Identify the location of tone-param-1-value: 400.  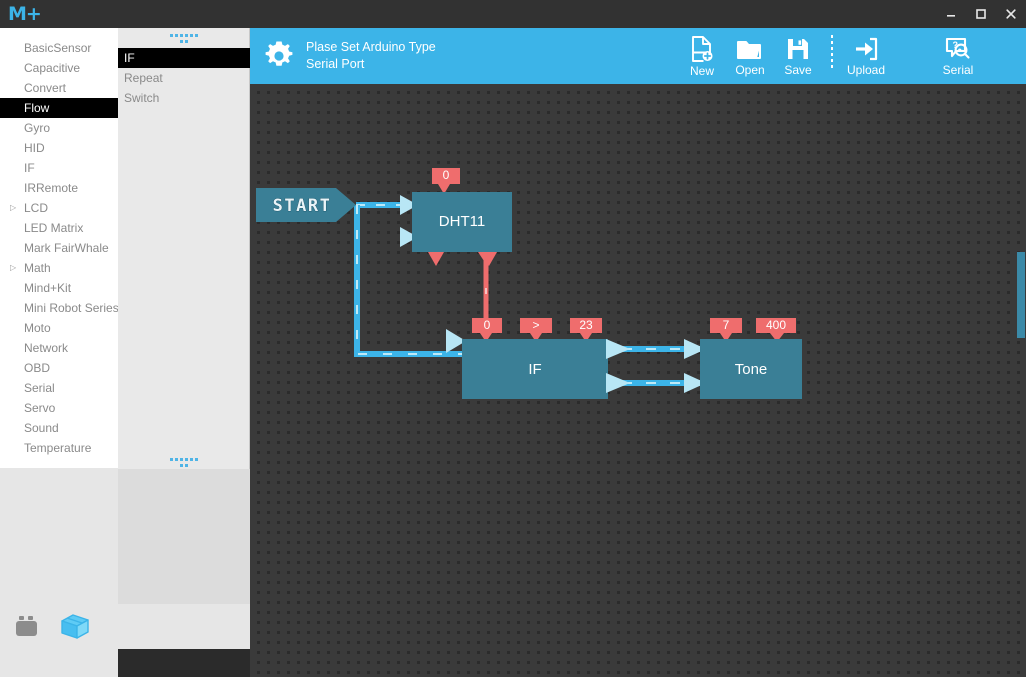
(776, 325).